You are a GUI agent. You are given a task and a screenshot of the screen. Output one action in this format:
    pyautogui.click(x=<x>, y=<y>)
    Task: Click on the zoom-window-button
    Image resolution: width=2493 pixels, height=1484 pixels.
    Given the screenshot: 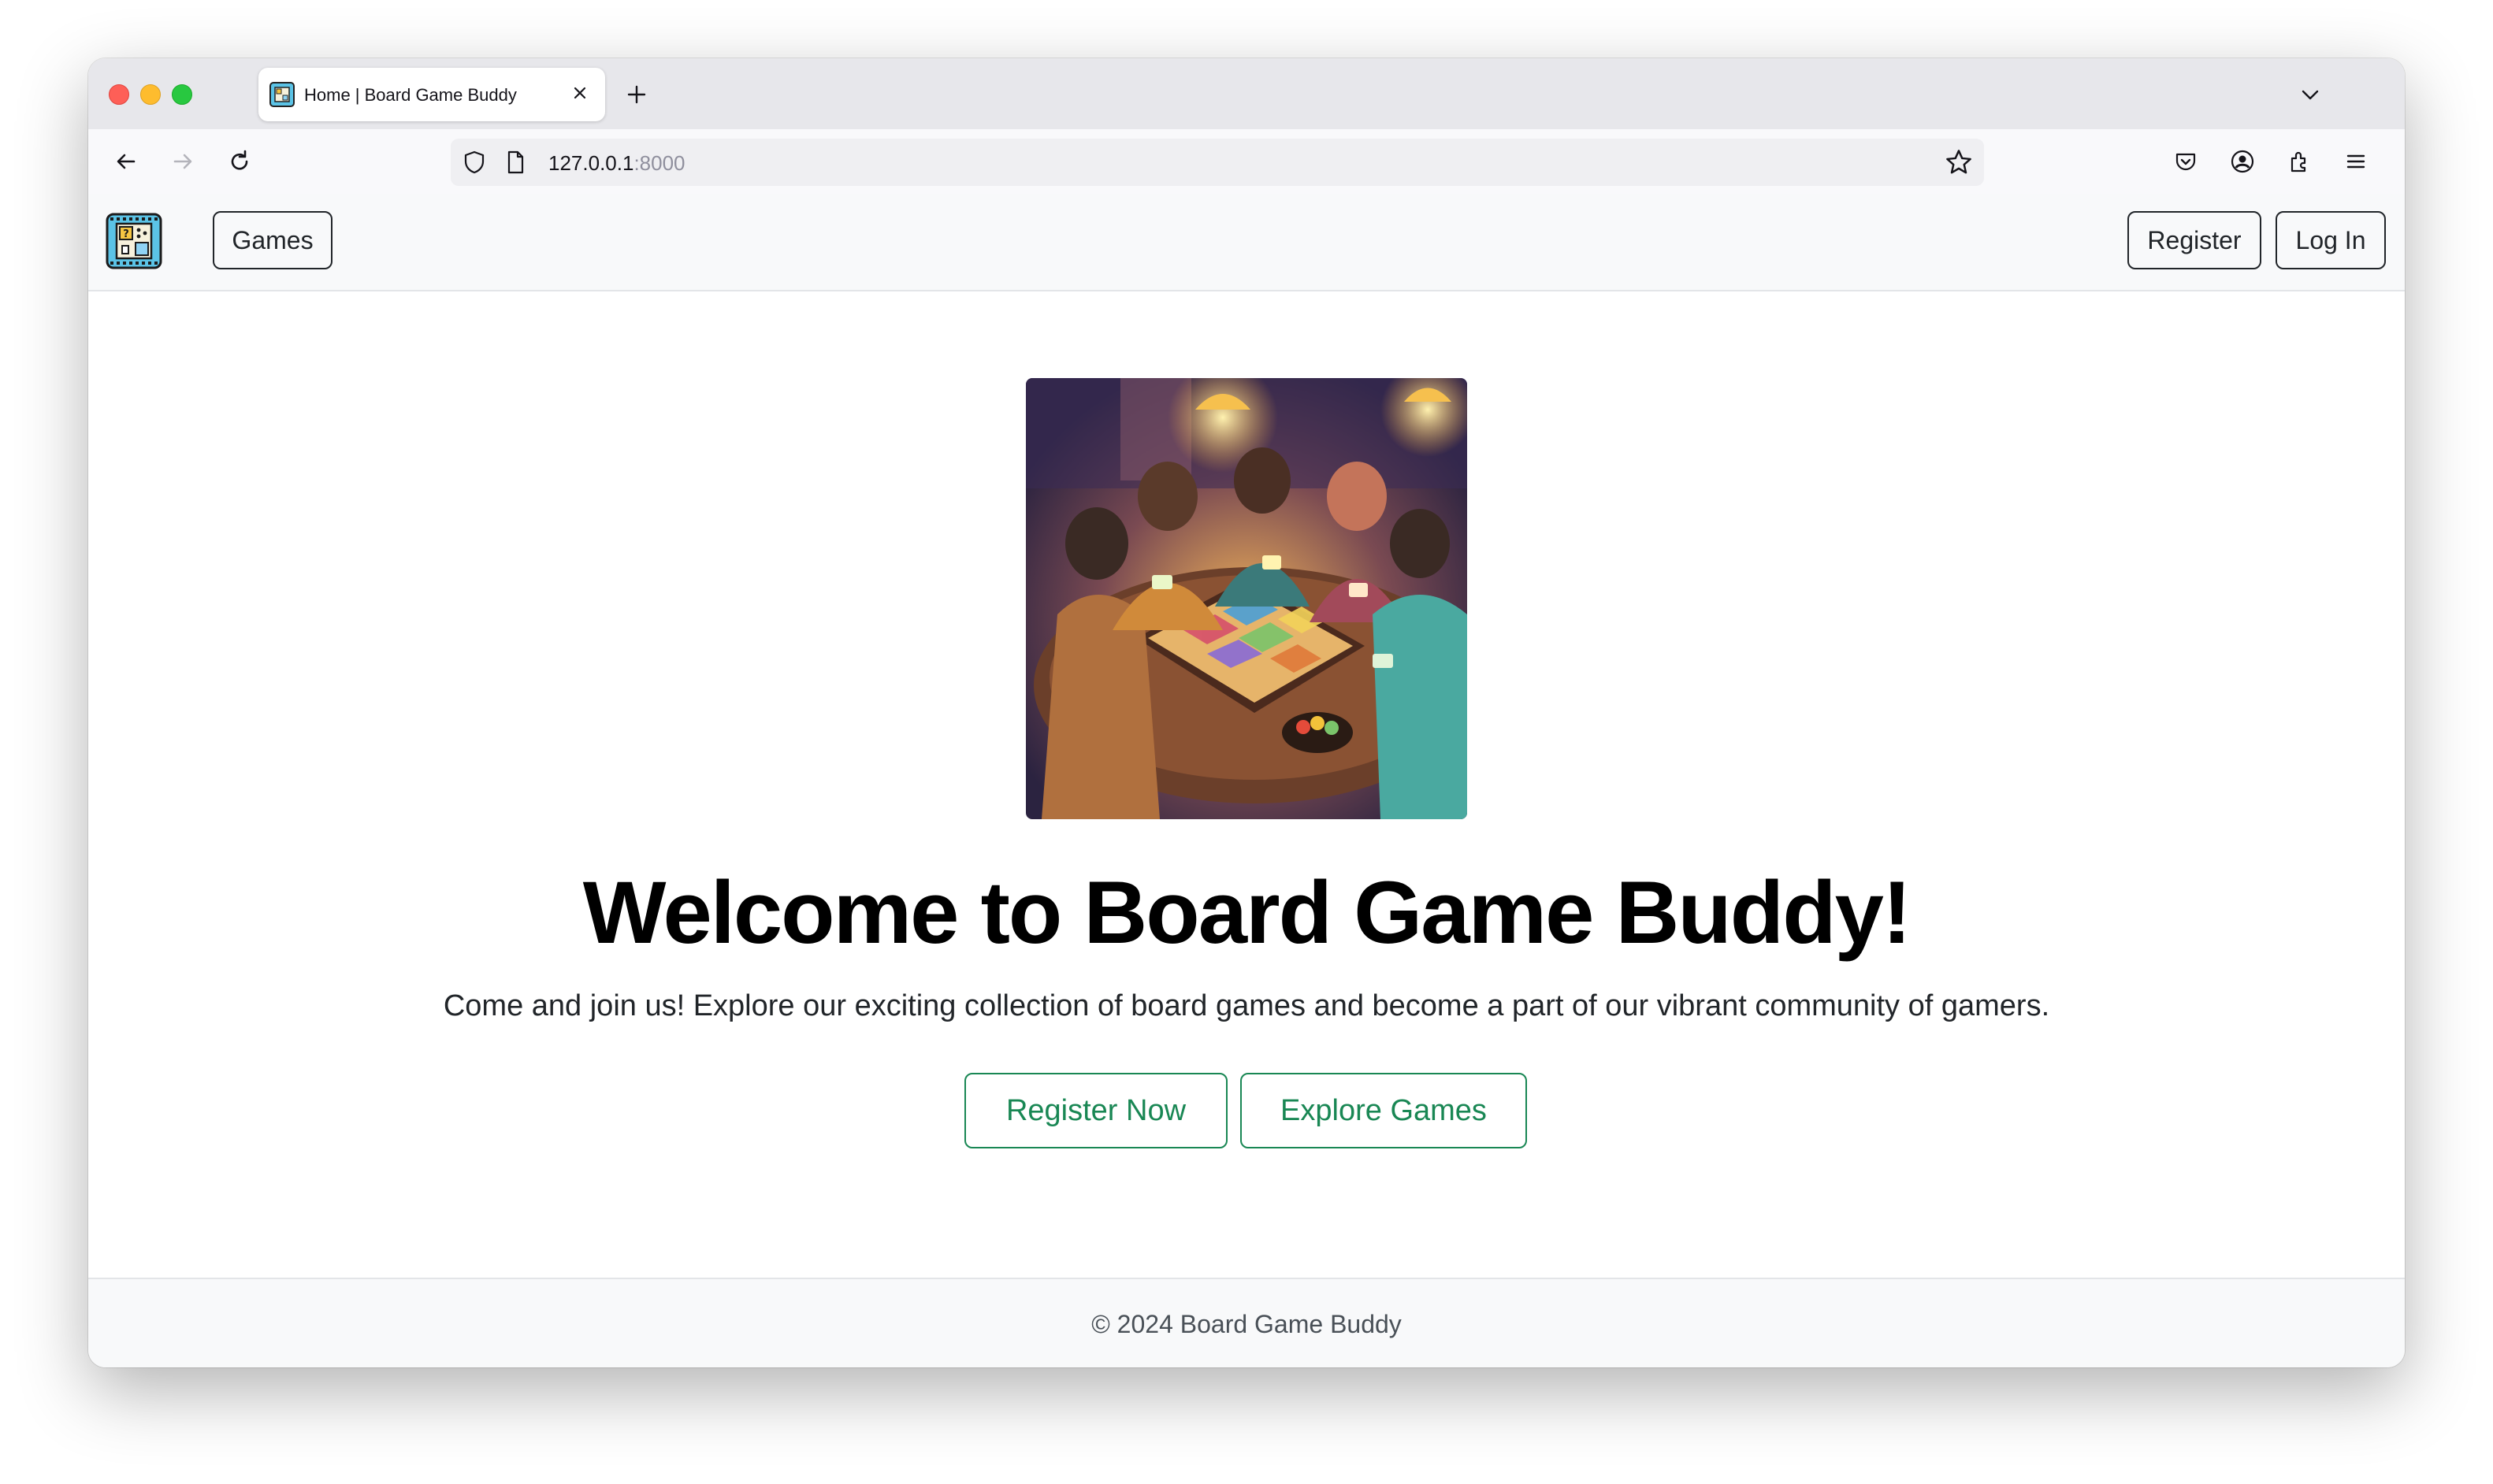 What is the action you would take?
    pyautogui.click(x=182, y=95)
    